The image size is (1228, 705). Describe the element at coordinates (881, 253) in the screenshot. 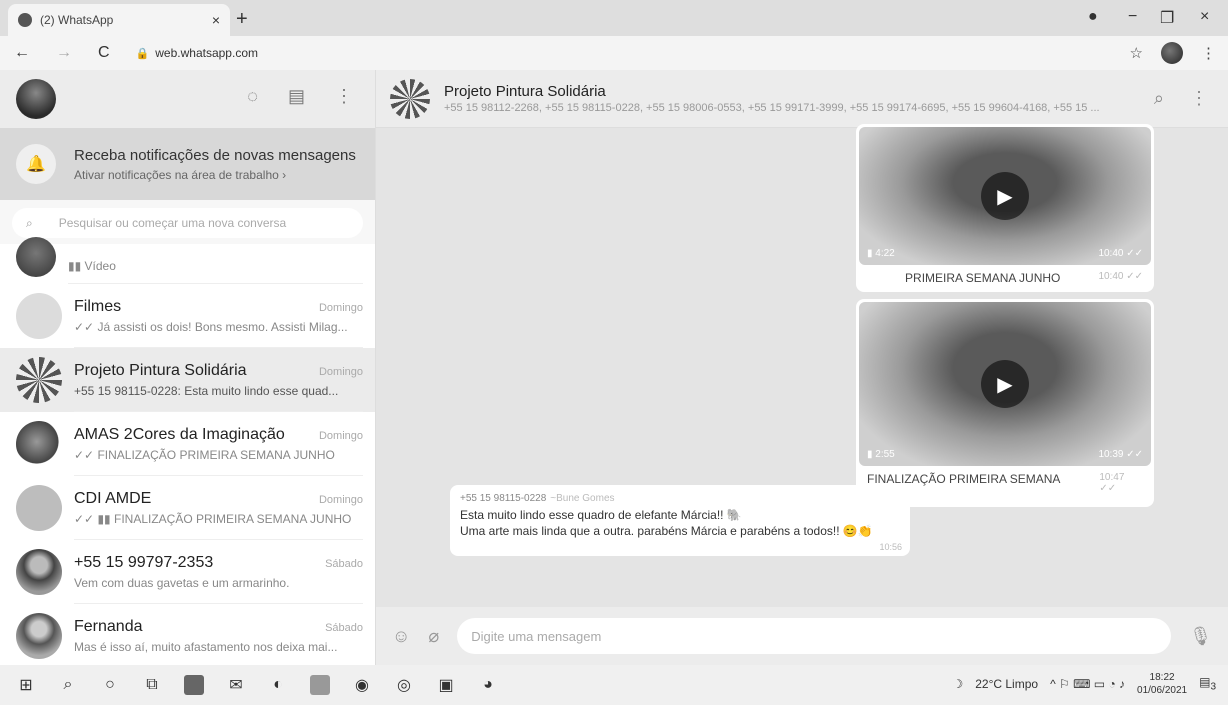

I see `video-duration: ▮ 4:22` at that location.